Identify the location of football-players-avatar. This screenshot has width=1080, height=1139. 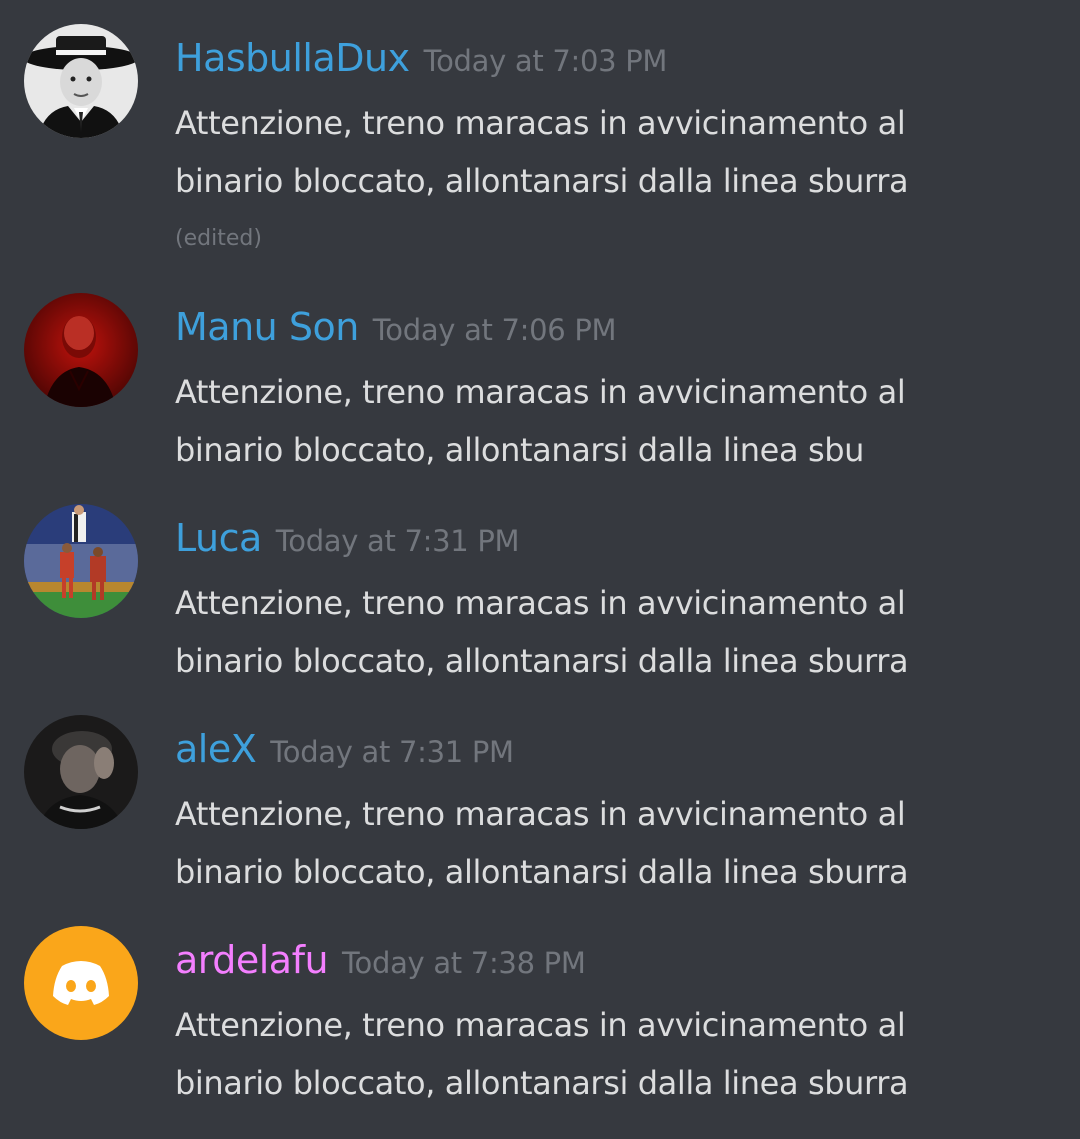
(81, 561).